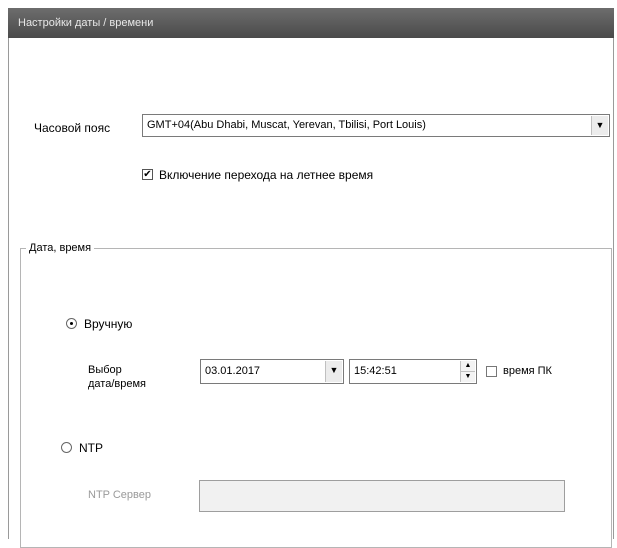 The width and height of the screenshot is (617, 548). I want to click on time-spinner: 15:42:51 ▲ ▼, so click(413, 371).